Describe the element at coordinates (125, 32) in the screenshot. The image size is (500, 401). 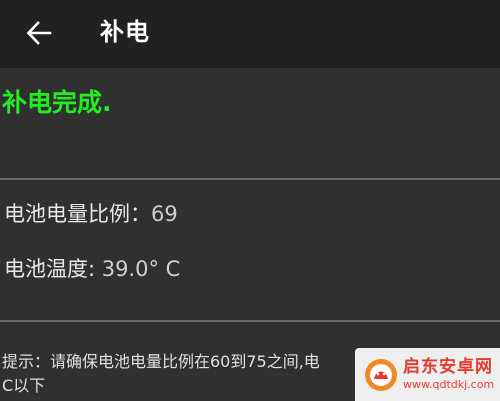
I see `page-title: 补电` at that location.